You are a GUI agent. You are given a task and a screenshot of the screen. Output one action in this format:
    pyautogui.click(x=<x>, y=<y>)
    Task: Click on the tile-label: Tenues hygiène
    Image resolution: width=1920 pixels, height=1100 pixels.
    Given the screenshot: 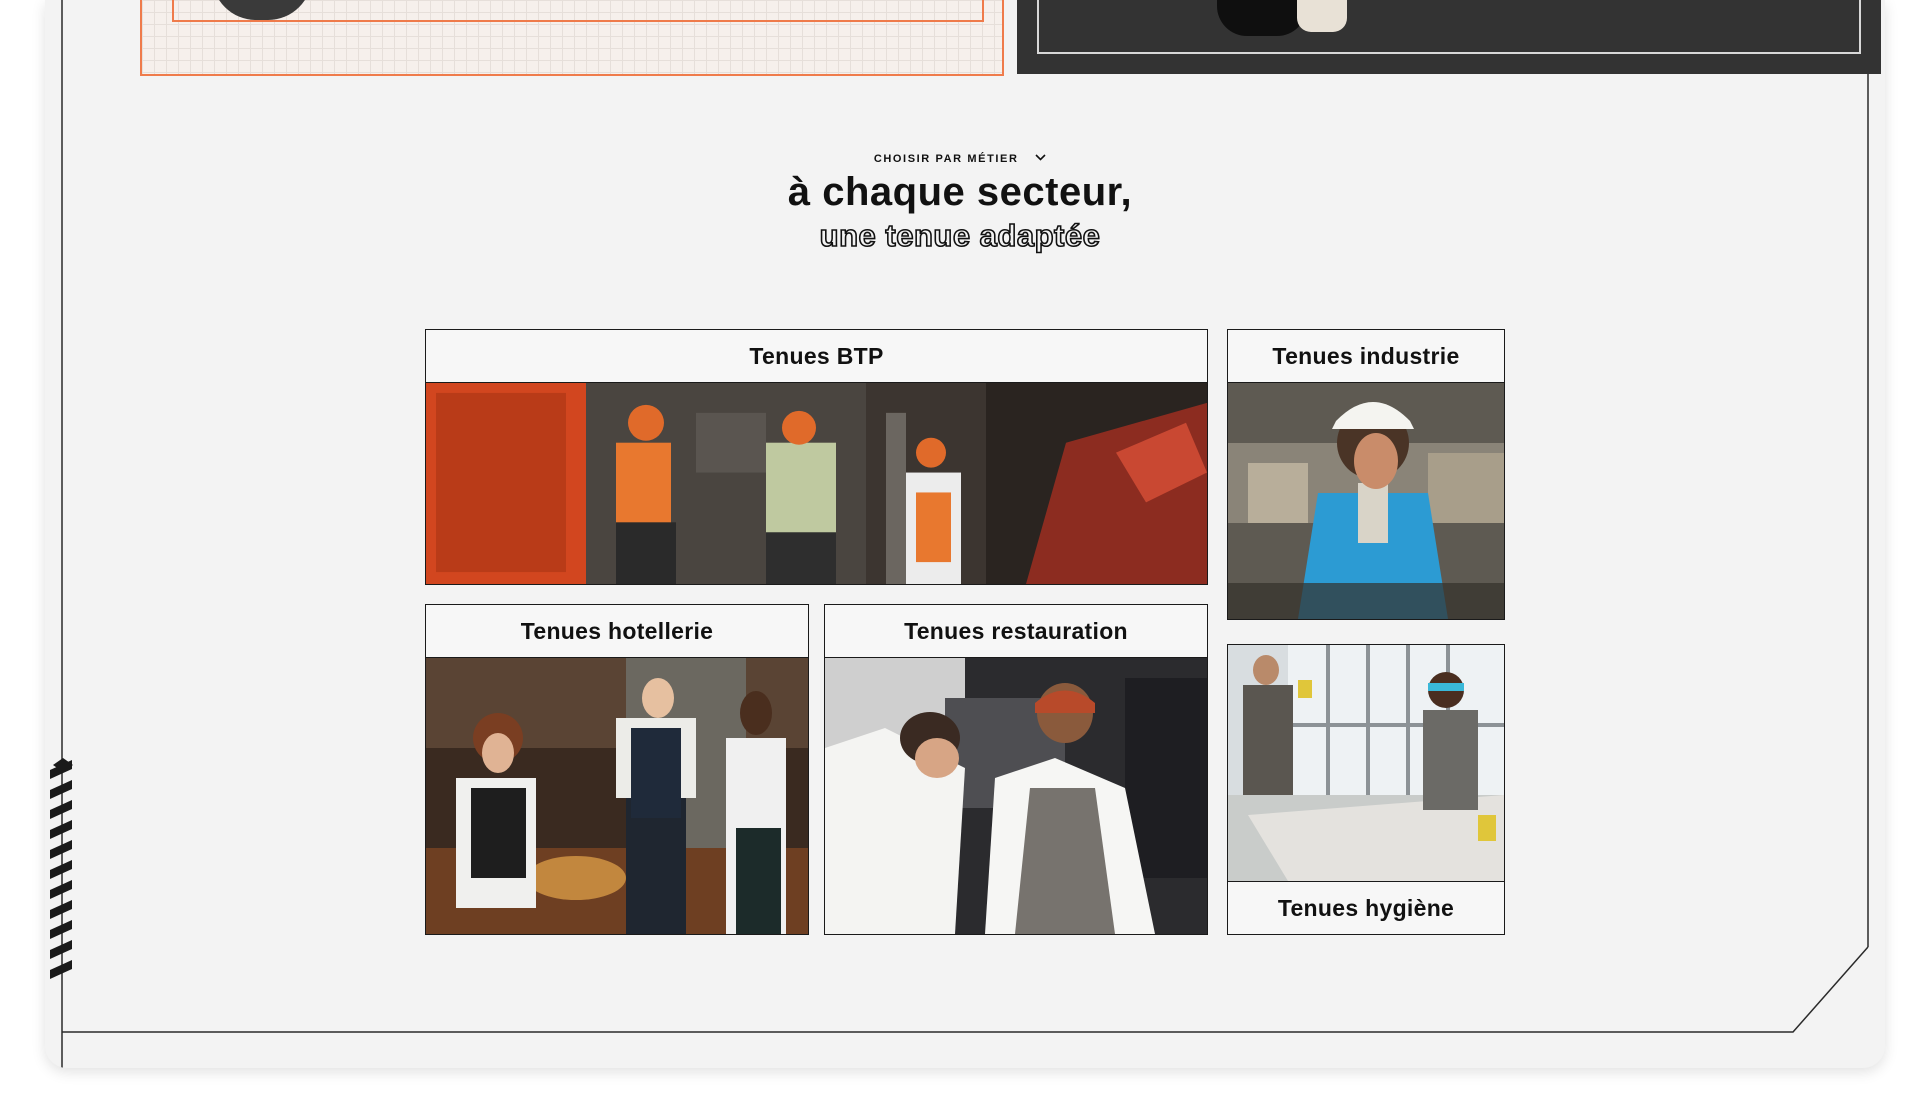 What is the action you would take?
    pyautogui.click(x=1366, y=907)
    